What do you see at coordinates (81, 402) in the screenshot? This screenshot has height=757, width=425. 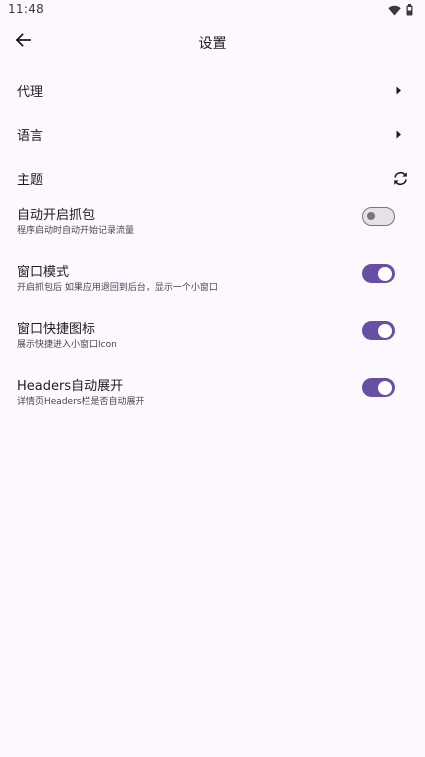 I see `setting-headers-expand-description: 详情页Headers栏是否自动展开` at bounding box center [81, 402].